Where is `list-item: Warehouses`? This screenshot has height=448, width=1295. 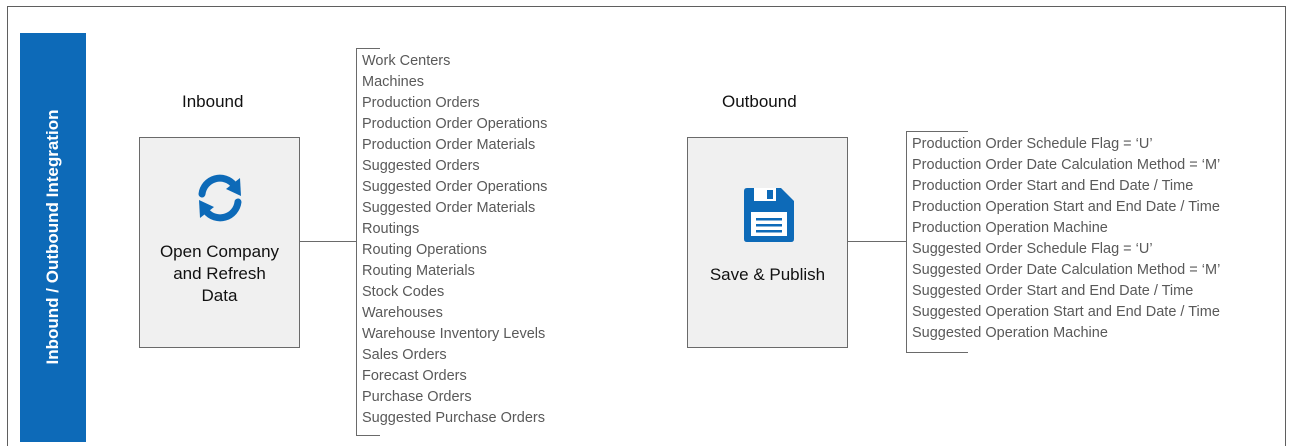 list-item: Warehouses is located at coordinates (402, 313).